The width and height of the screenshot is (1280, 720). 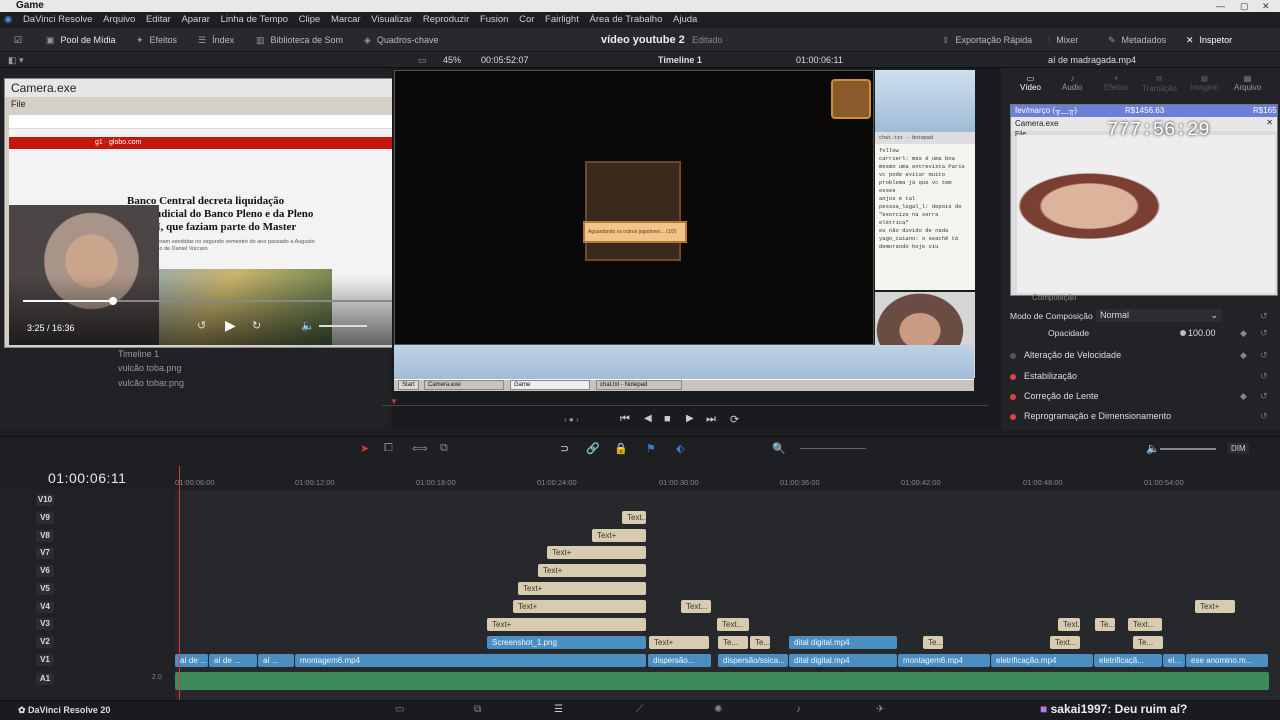 What do you see at coordinates (1137, 40) in the screenshot?
I see `metadata-button: ✎ Metadados` at bounding box center [1137, 40].